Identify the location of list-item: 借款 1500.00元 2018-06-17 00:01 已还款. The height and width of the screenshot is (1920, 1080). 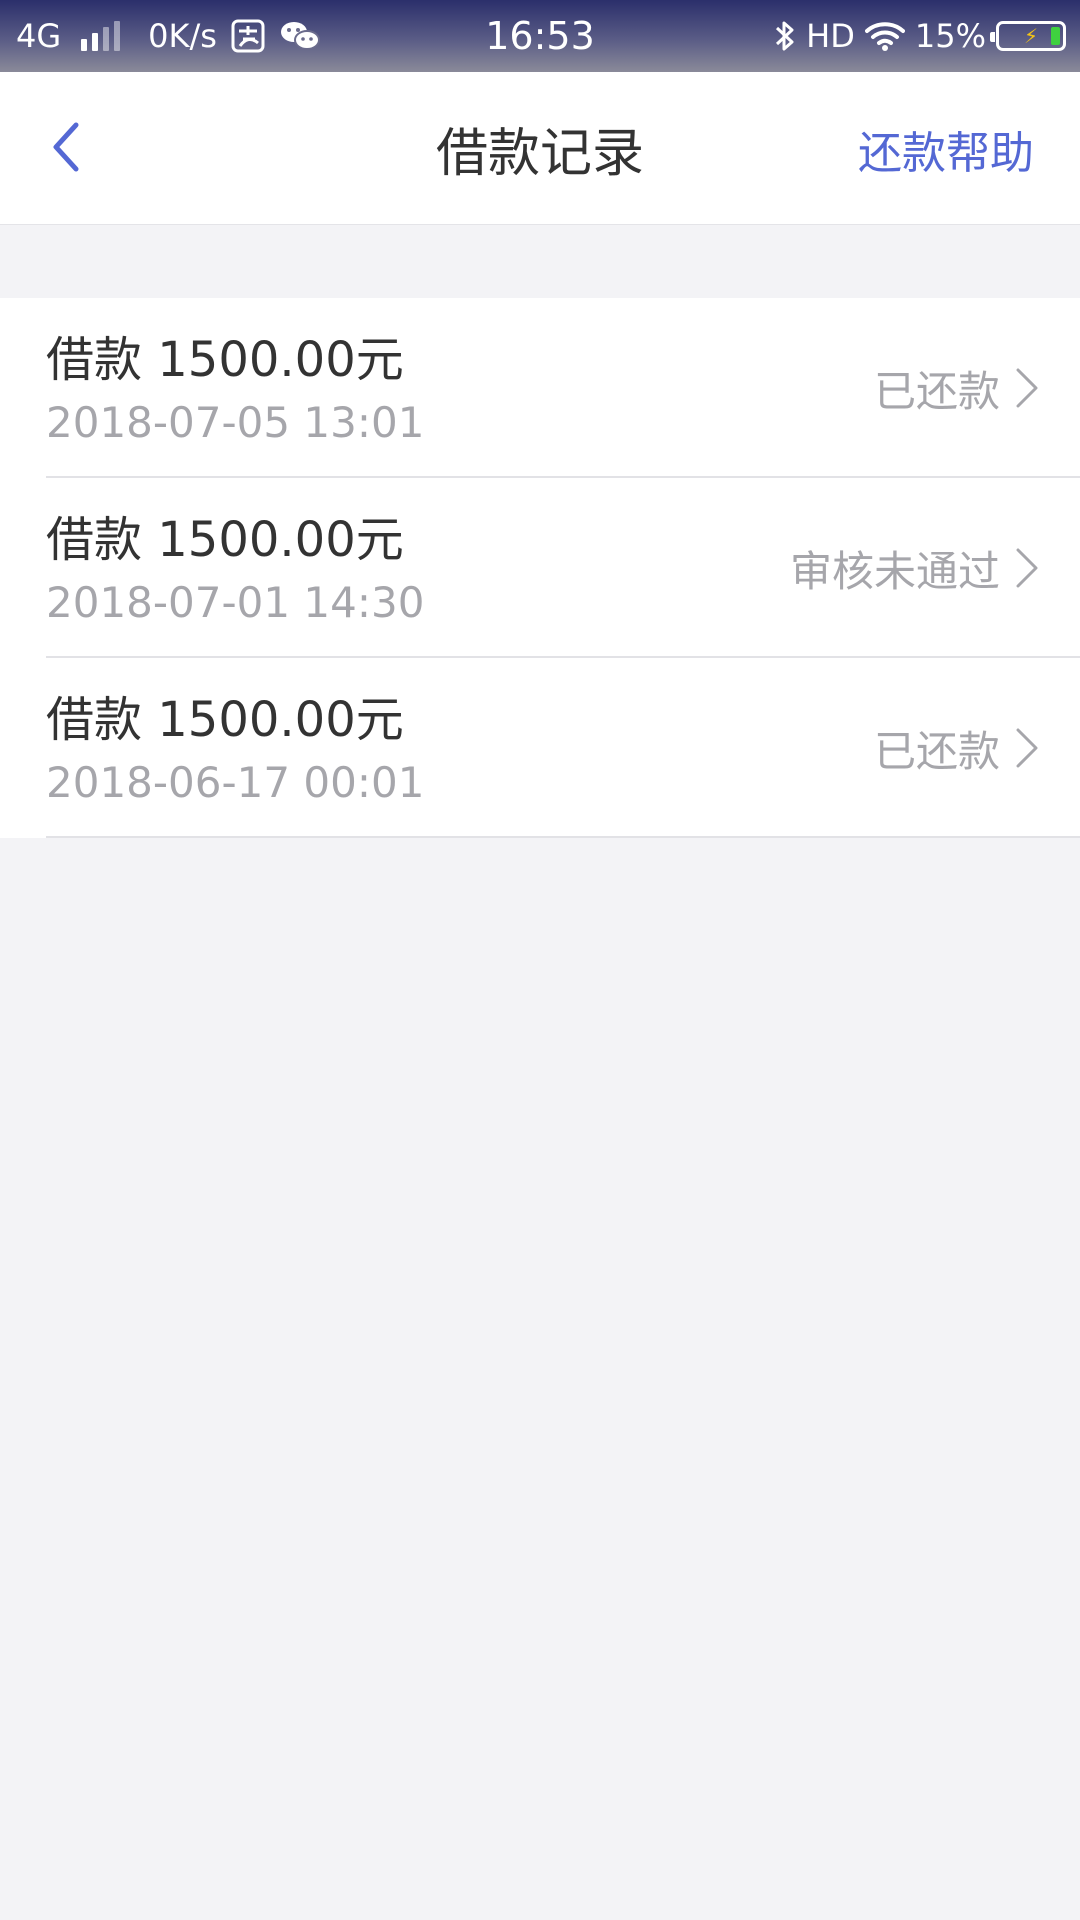
(540, 748).